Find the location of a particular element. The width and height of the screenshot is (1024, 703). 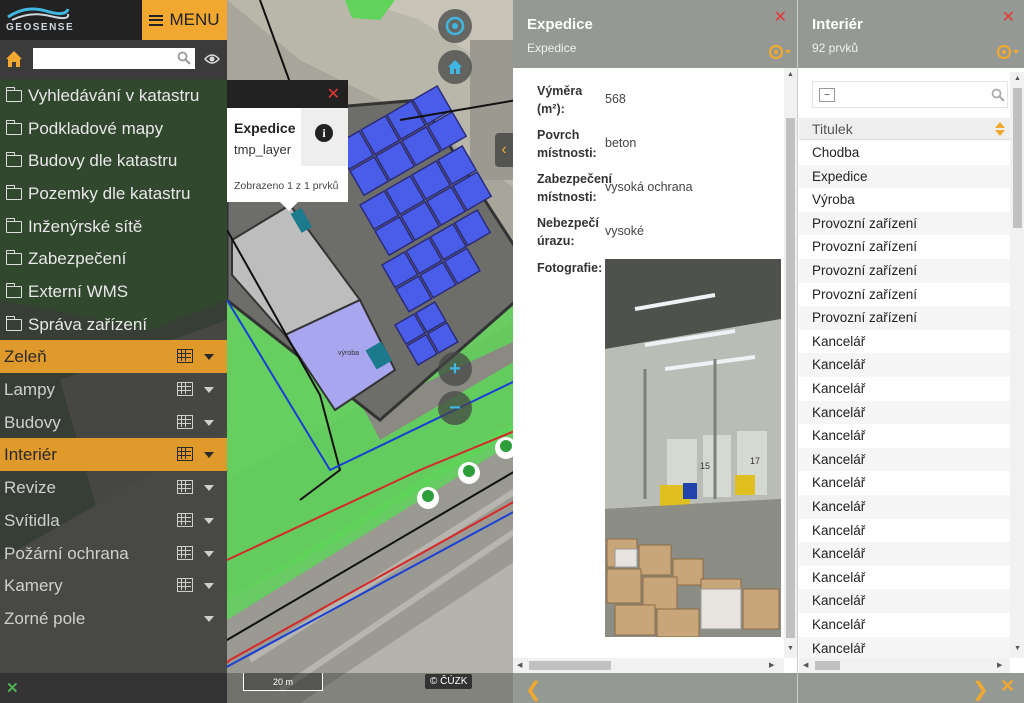

folder-inzenyrske-site: Inženýrské sítě is located at coordinates (113, 226).